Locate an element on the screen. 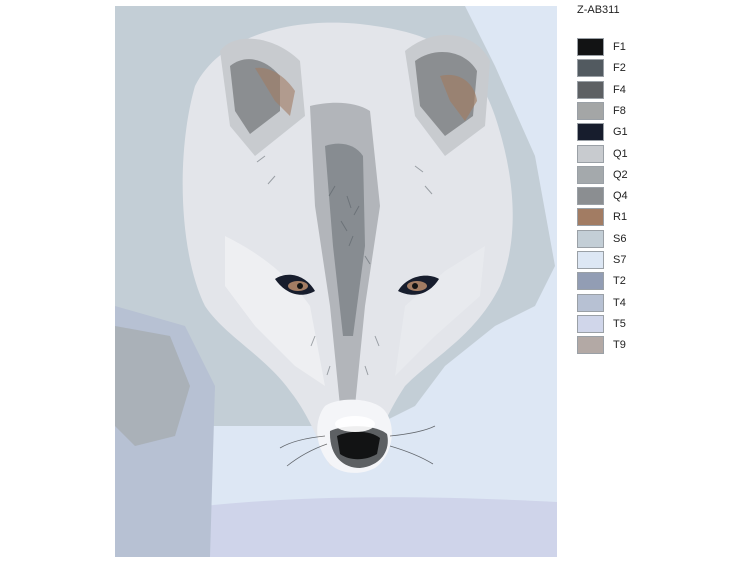  palette-row: Q2 is located at coordinates (616, 175).